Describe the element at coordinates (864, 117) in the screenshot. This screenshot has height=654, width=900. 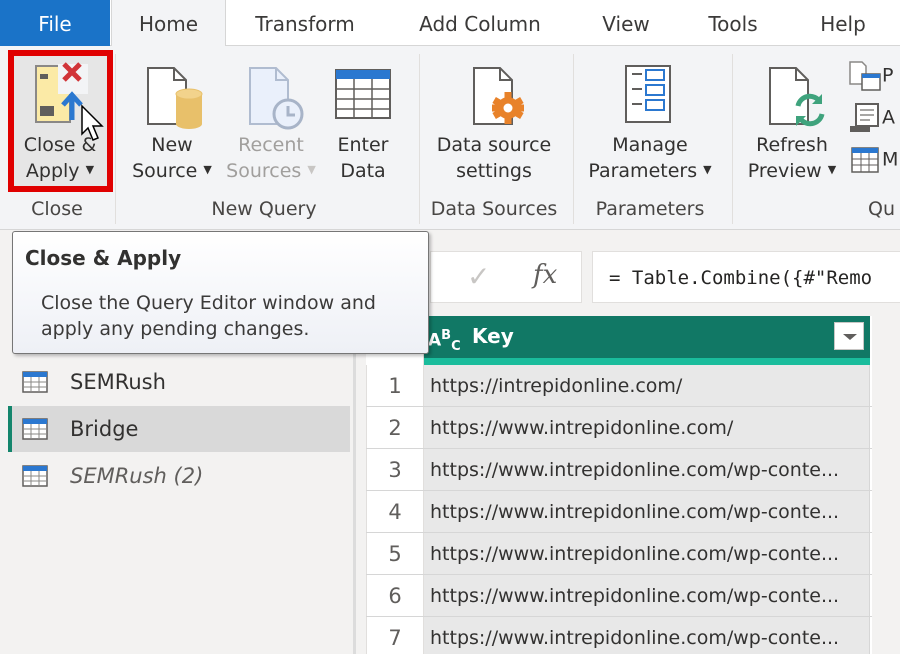
I see `advanced-editor-icon` at that location.